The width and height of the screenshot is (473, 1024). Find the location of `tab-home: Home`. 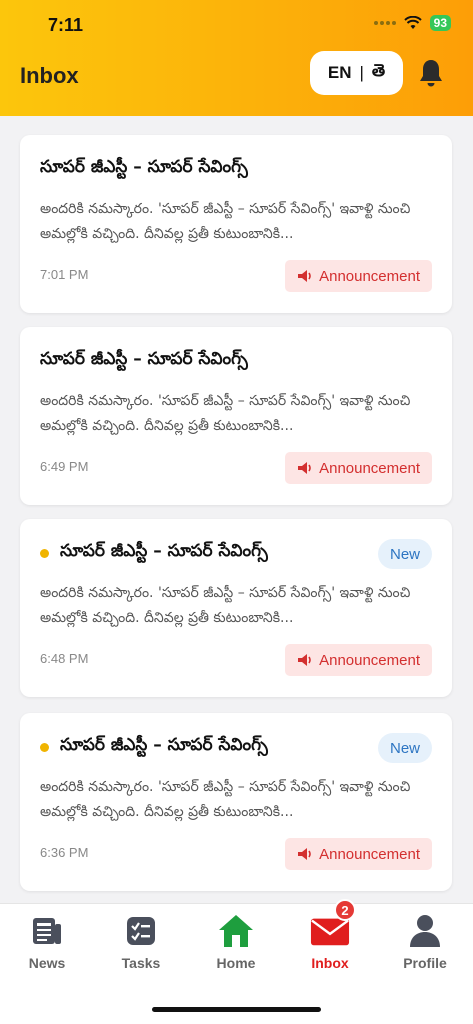

tab-home: Home is located at coordinates (236, 944).